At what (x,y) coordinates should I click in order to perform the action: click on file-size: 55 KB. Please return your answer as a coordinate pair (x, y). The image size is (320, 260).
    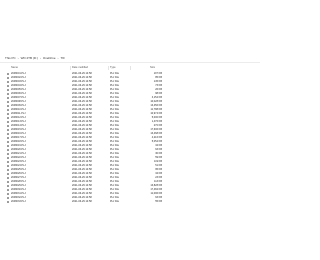
    Looking at the image, I should click on (158, 201).